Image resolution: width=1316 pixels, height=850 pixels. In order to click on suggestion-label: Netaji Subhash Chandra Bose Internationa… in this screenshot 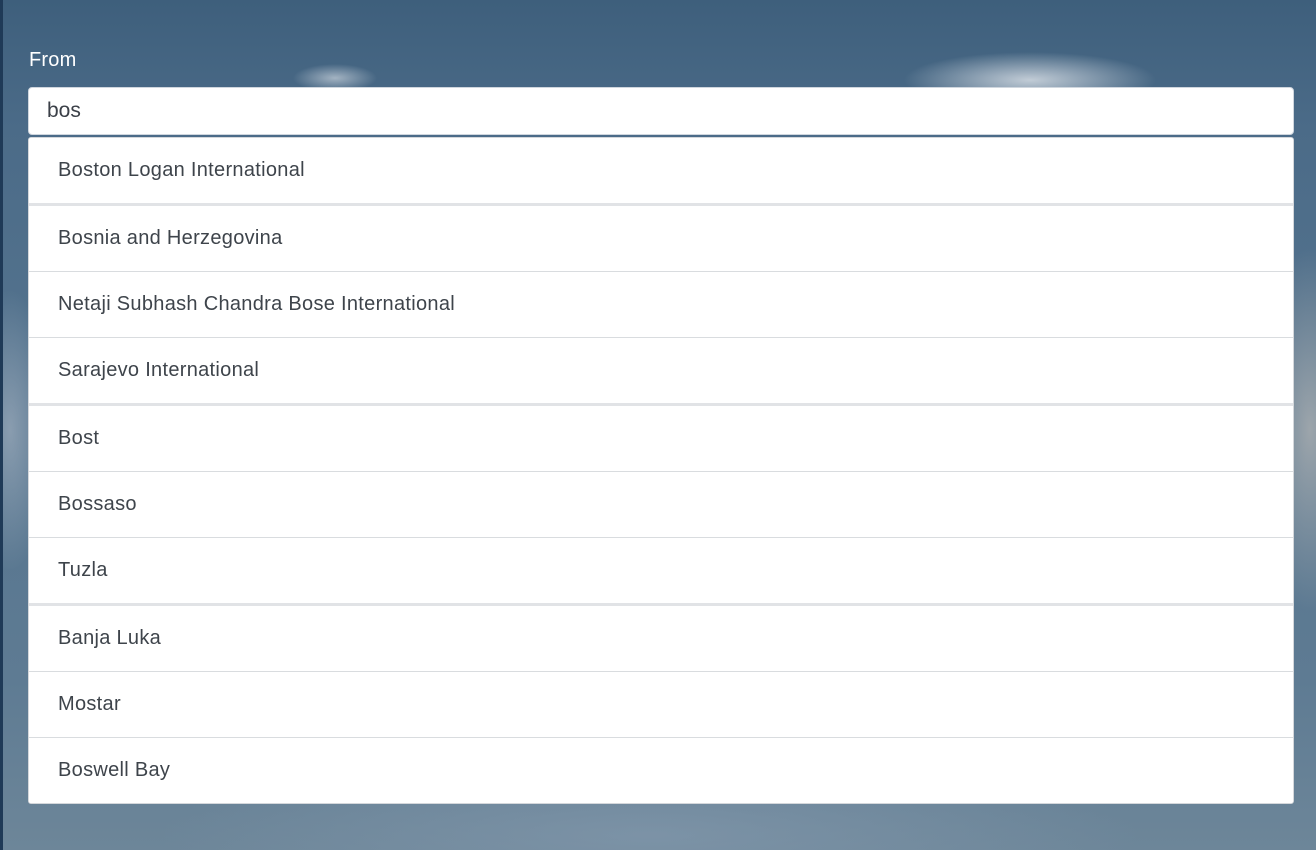, I will do `click(256, 304)`.